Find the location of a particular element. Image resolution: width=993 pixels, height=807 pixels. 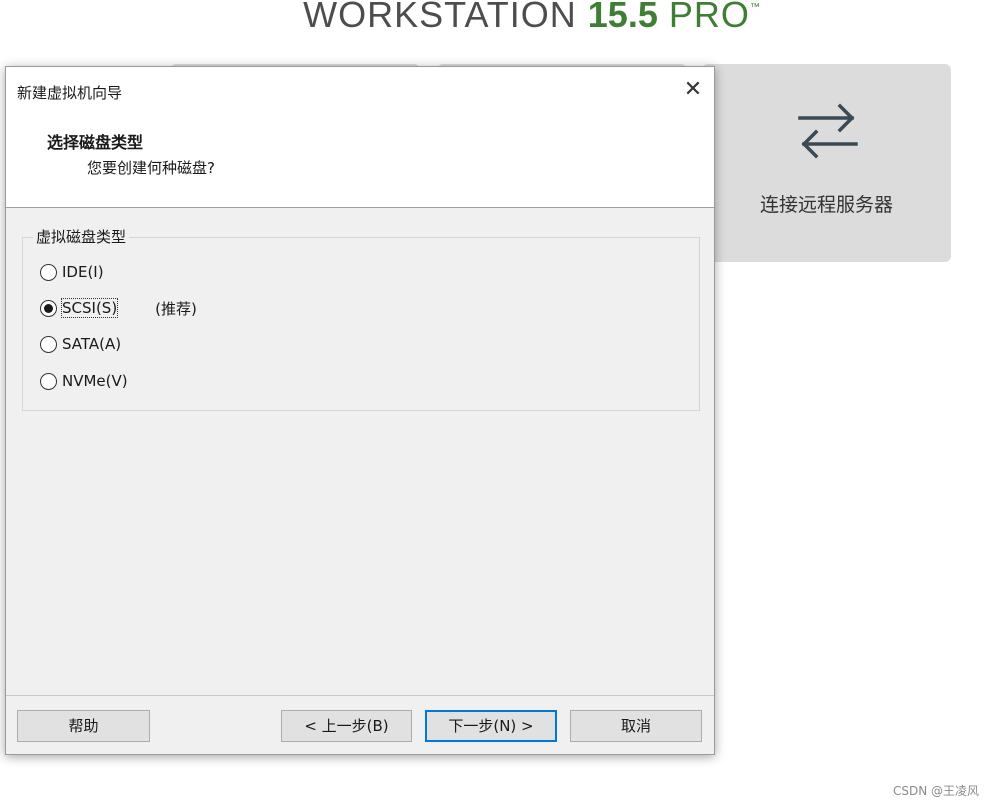

page-subtitle: 您要创建何种磁盘? is located at coordinates (151, 168).